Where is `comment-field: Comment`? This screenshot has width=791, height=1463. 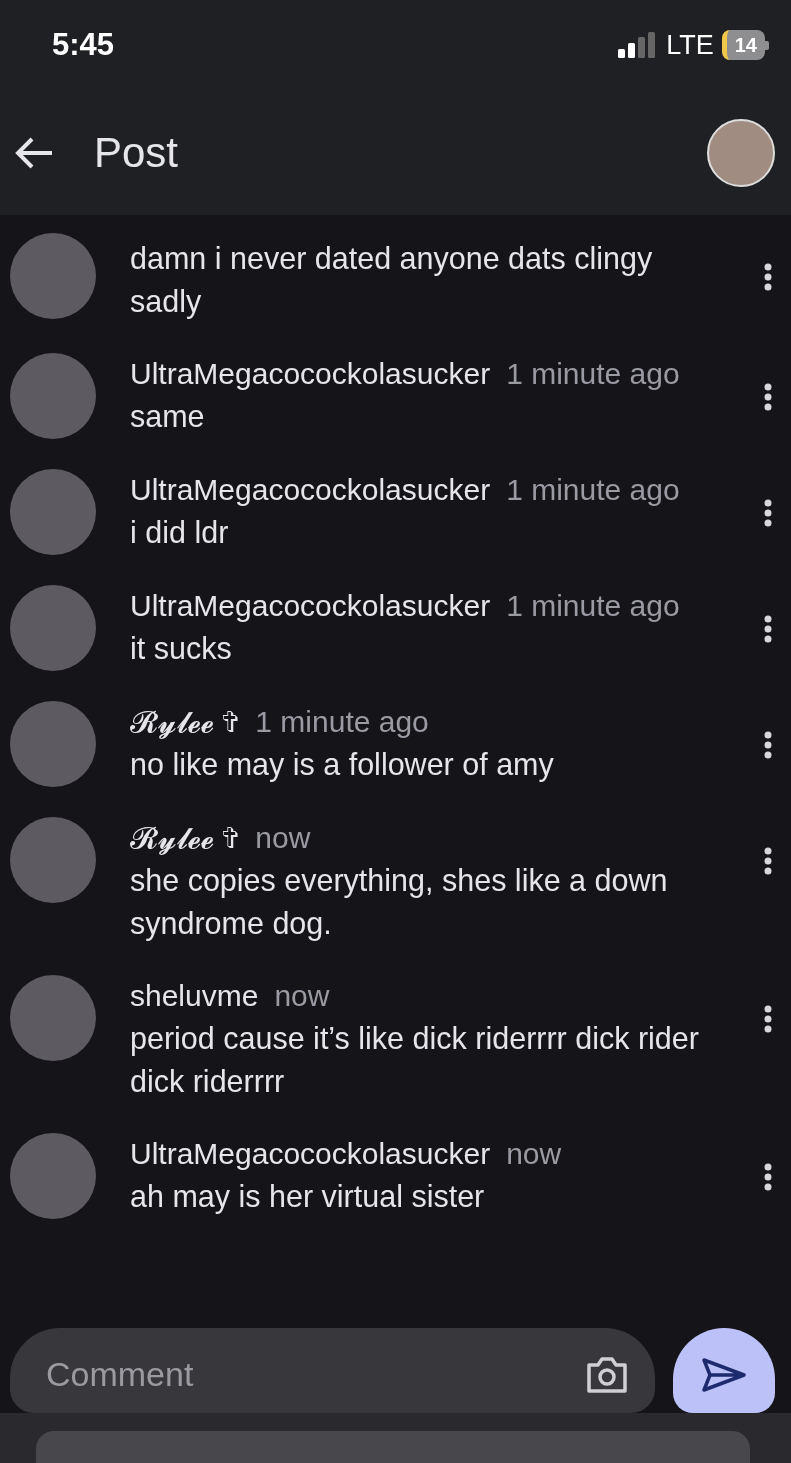
comment-field: Comment is located at coordinates (314, 1374).